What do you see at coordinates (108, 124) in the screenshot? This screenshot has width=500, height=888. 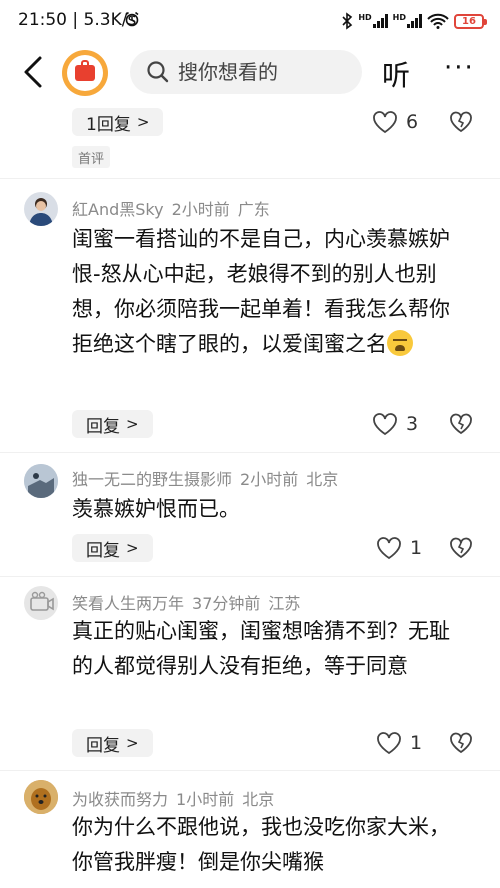 I see `view-replies-label: 1回复` at bounding box center [108, 124].